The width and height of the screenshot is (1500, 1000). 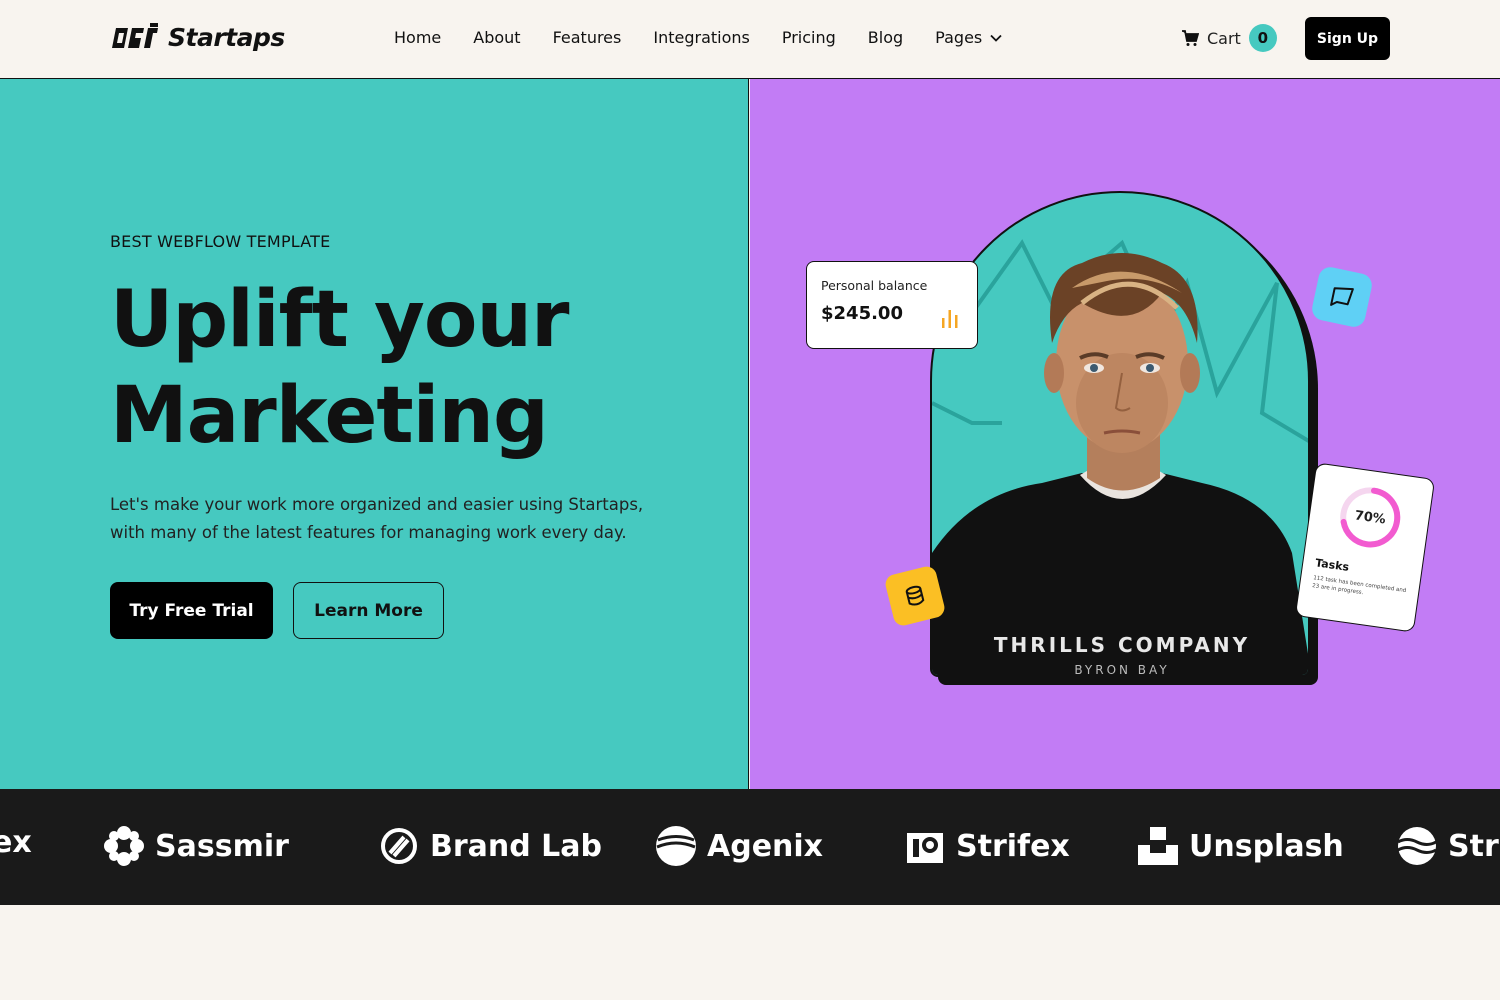 I want to click on logo-mark-icon, so click(x=135, y=35).